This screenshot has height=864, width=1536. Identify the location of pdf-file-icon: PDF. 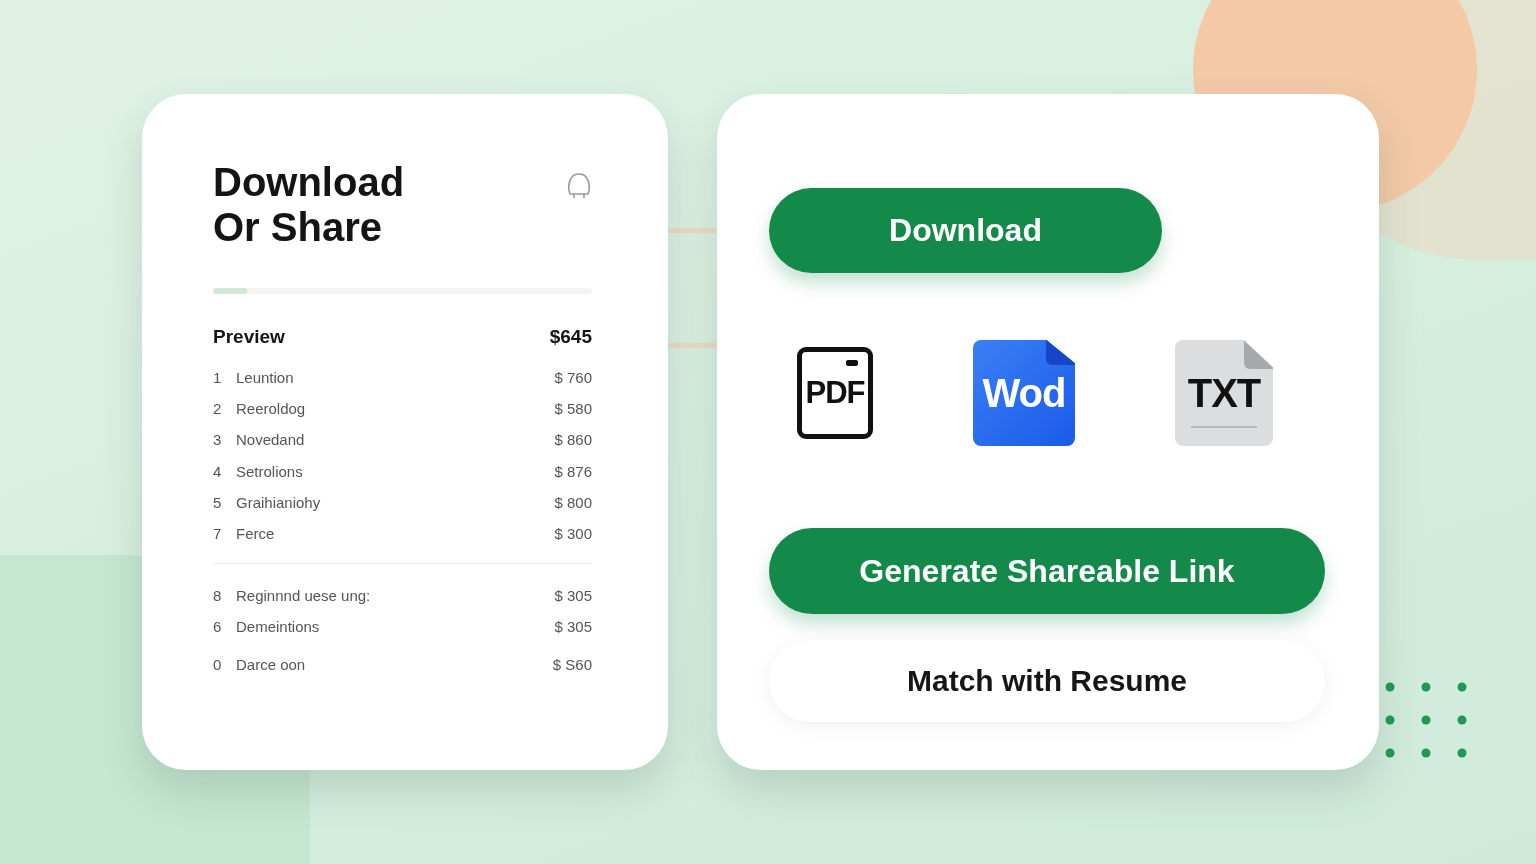
(835, 393).